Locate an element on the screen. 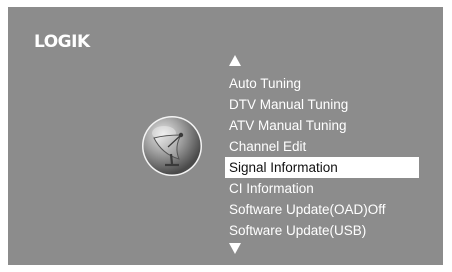  menu-item-channel-edit: Channel Edit is located at coordinates (322, 146).